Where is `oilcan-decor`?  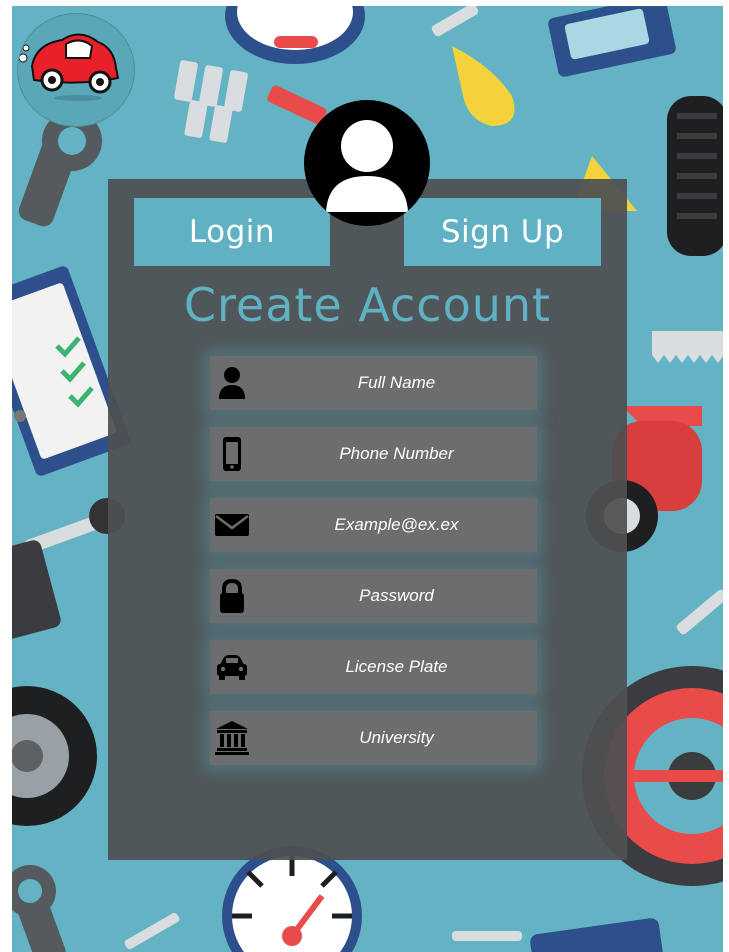 oilcan-decor is located at coordinates (612, 41).